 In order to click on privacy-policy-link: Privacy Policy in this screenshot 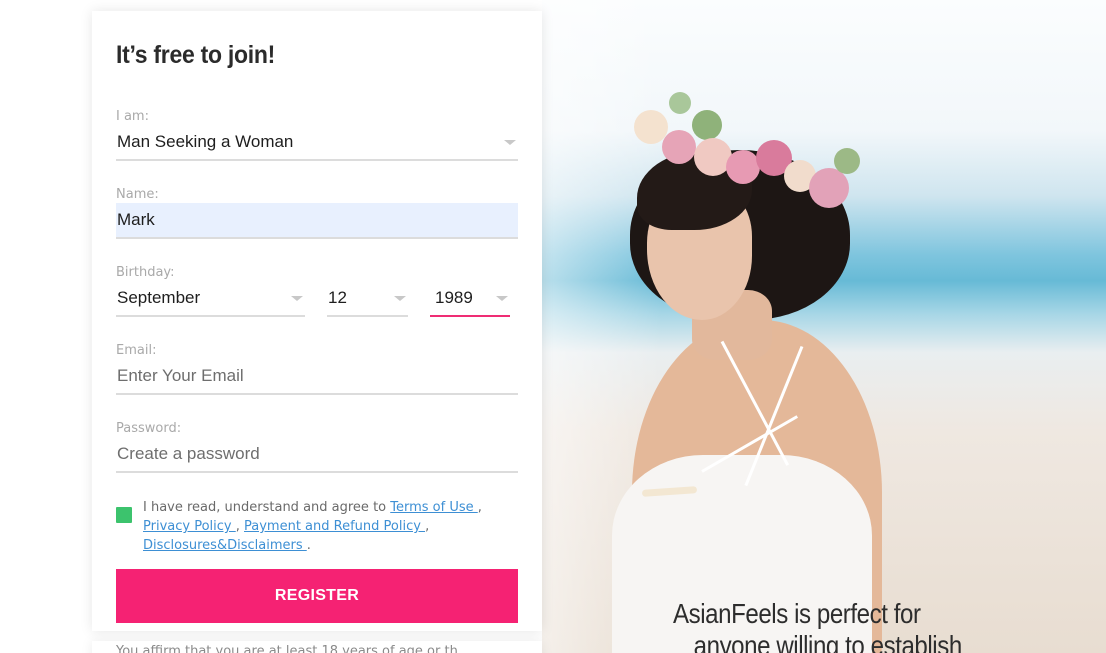, I will do `click(189, 526)`.